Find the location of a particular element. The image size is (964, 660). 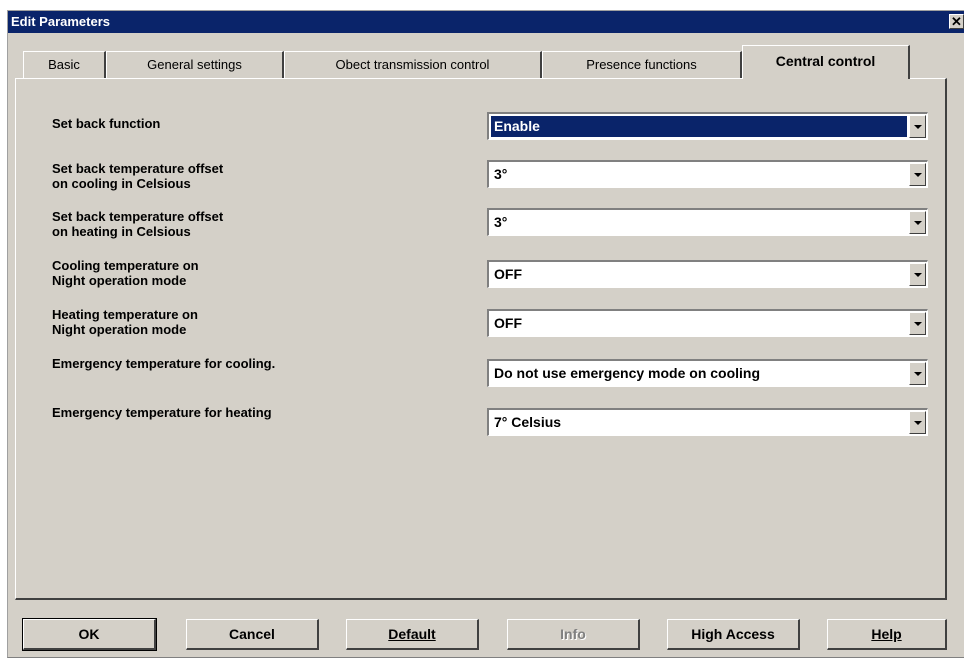

close-button: ✕ is located at coordinates (956, 21).